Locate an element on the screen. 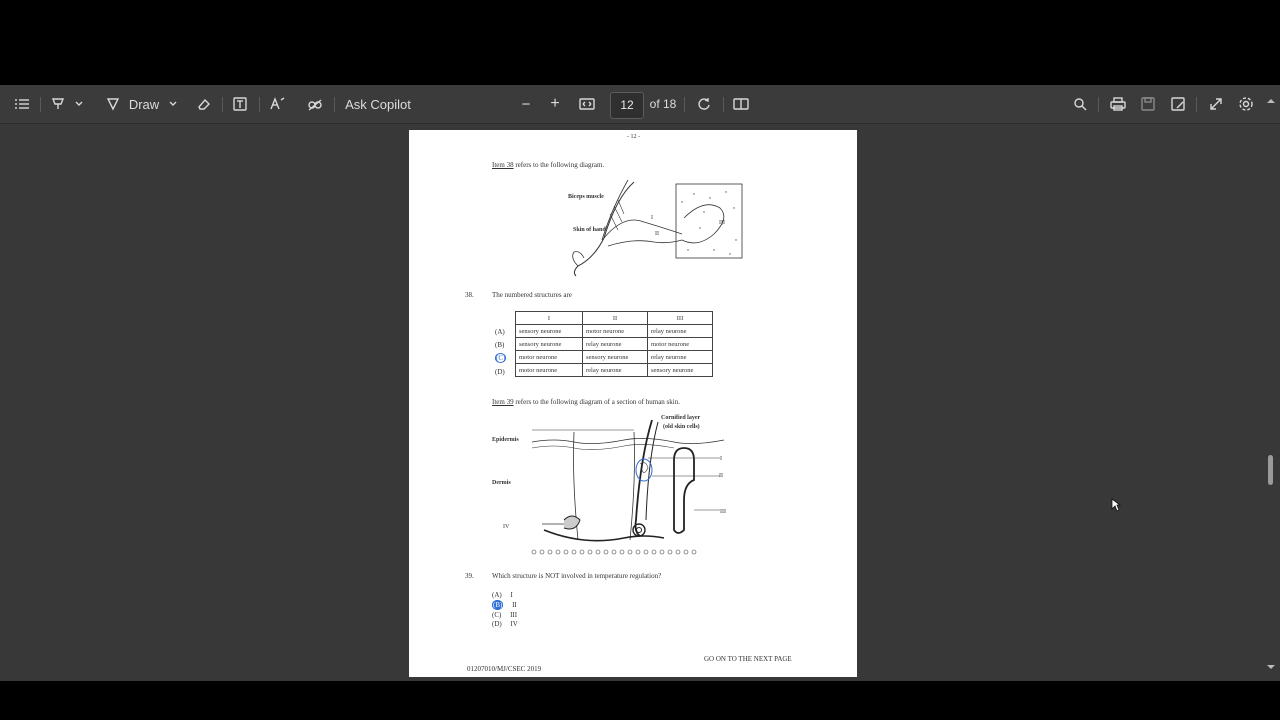 The width and height of the screenshot is (1280, 720). translate-icon is located at coordinates (315, 104).